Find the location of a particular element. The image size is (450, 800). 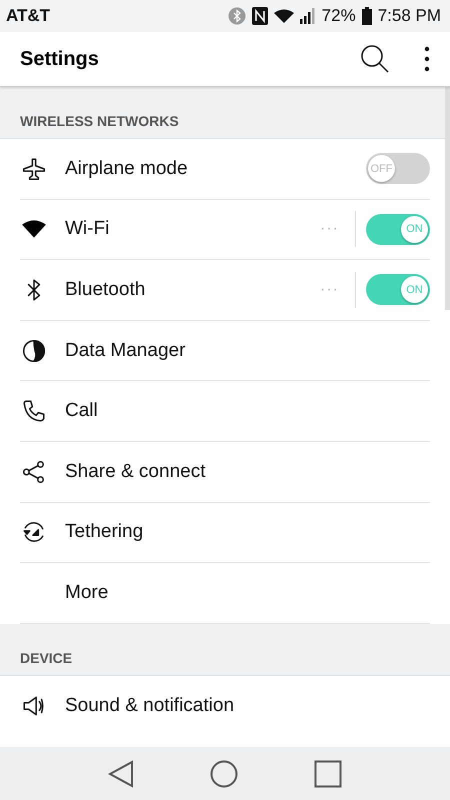

page-title: Settings is located at coordinates (60, 59).